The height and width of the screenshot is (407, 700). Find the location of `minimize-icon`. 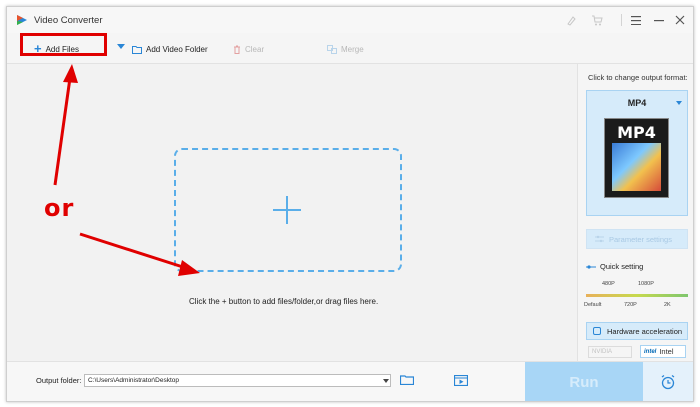

minimize-icon is located at coordinates (659, 20).